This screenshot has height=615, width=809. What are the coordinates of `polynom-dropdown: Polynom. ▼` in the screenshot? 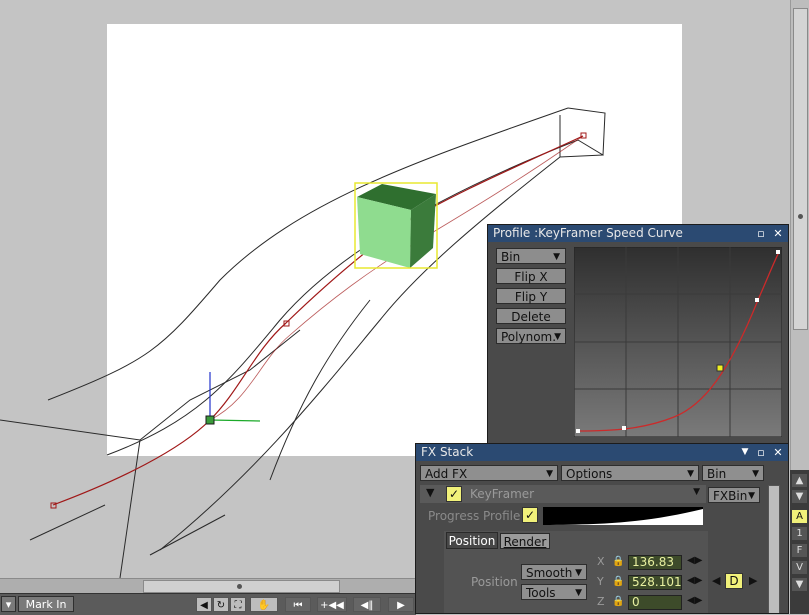 It's located at (531, 336).